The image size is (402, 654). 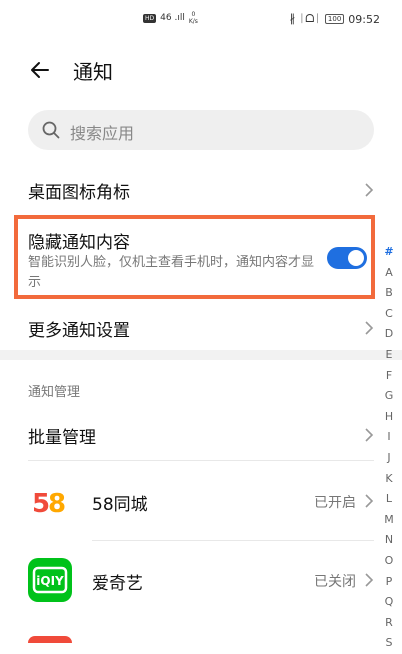 I want to click on search-input: 搜索应用, so click(x=201, y=130).